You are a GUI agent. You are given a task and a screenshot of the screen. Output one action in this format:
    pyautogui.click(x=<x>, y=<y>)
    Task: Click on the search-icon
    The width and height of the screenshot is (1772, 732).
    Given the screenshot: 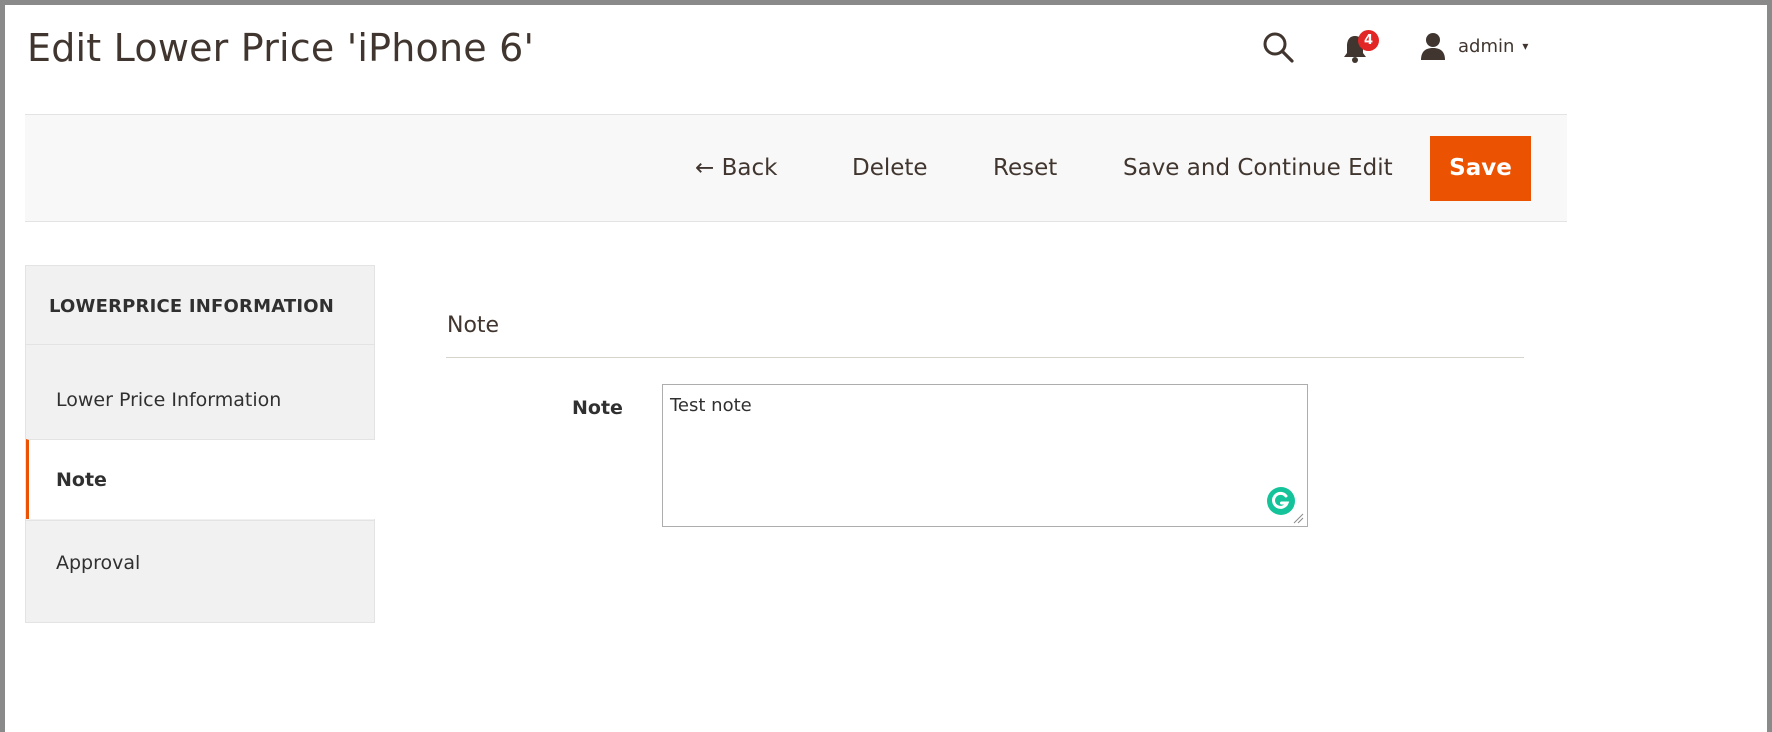 What is the action you would take?
    pyautogui.click(x=1278, y=47)
    